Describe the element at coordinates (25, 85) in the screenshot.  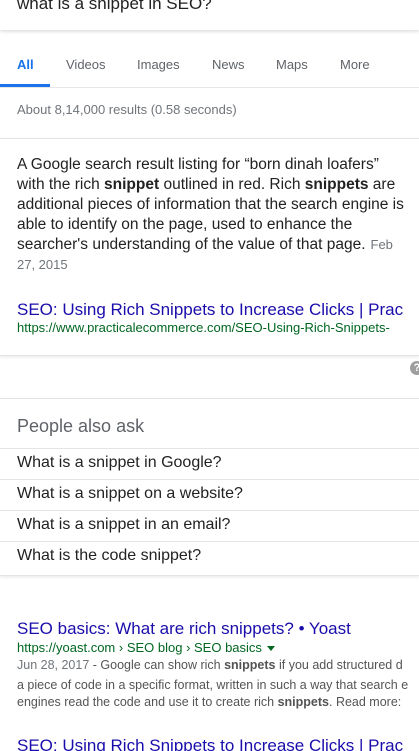
I see `active-tab-indicator` at that location.